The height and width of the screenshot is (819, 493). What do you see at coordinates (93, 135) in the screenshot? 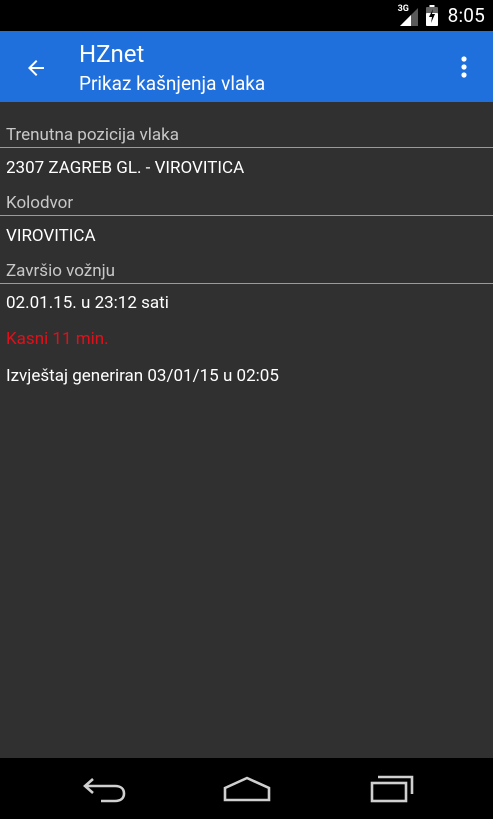
I see `position-label: Trenutna pozicija vlaka` at bounding box center [93, 135].